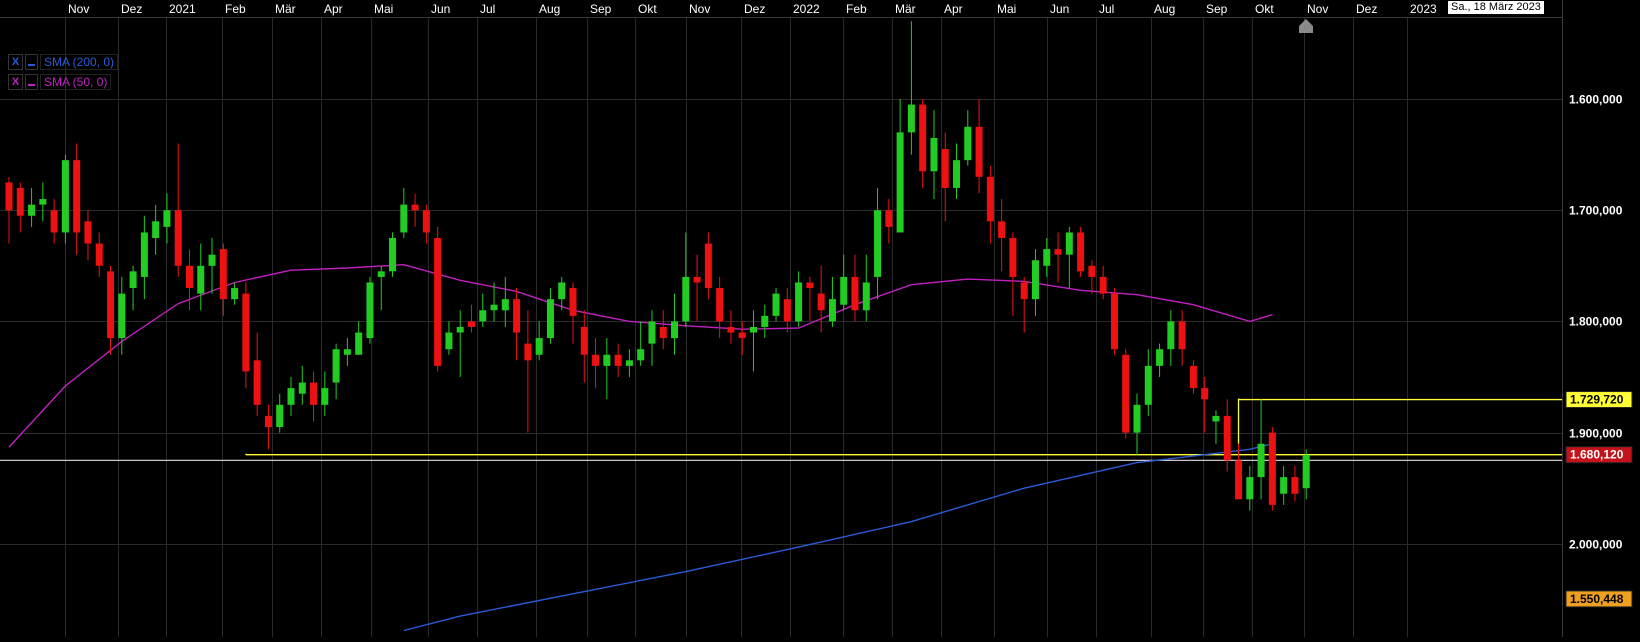 The image size is (1640, 642). I want to click on month-label: 2023, so click(1423, 9).